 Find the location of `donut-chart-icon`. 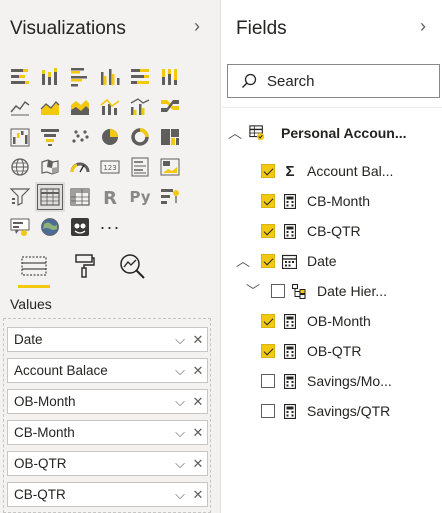

donut-chart-icon is located at coordinates (140, 137).